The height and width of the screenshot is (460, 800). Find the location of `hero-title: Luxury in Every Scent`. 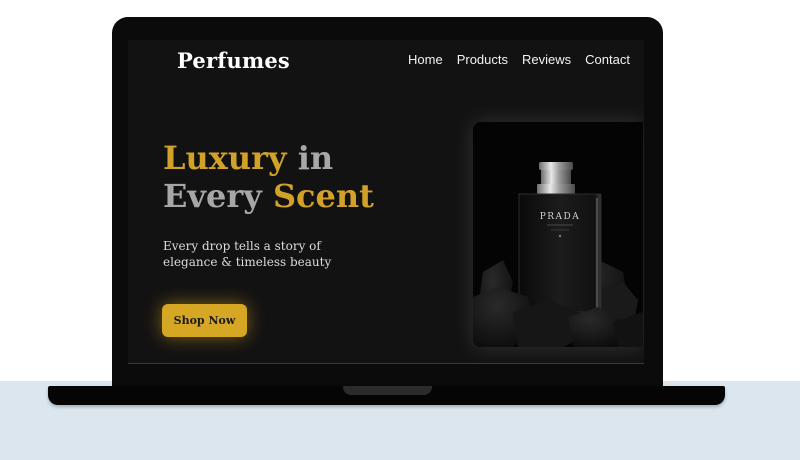

hero-title: Luxury in Every Scent is located at coordinates (268, 177).